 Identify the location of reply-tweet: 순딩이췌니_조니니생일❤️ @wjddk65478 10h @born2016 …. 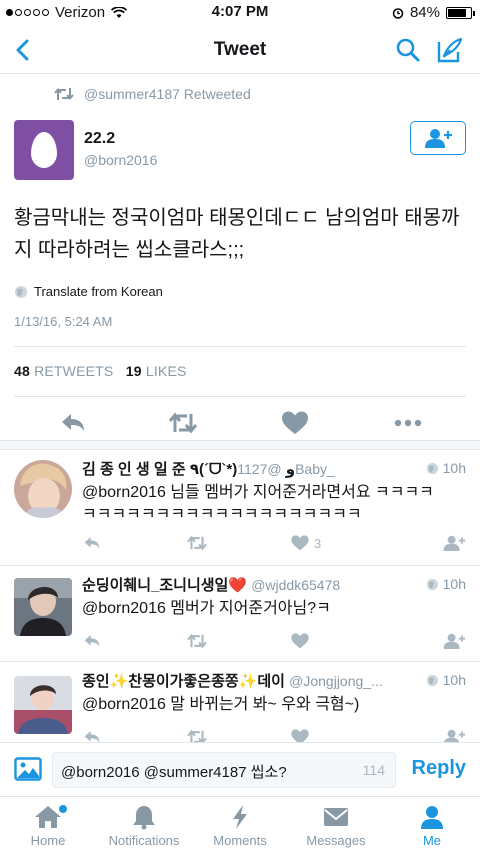
(240, 614).